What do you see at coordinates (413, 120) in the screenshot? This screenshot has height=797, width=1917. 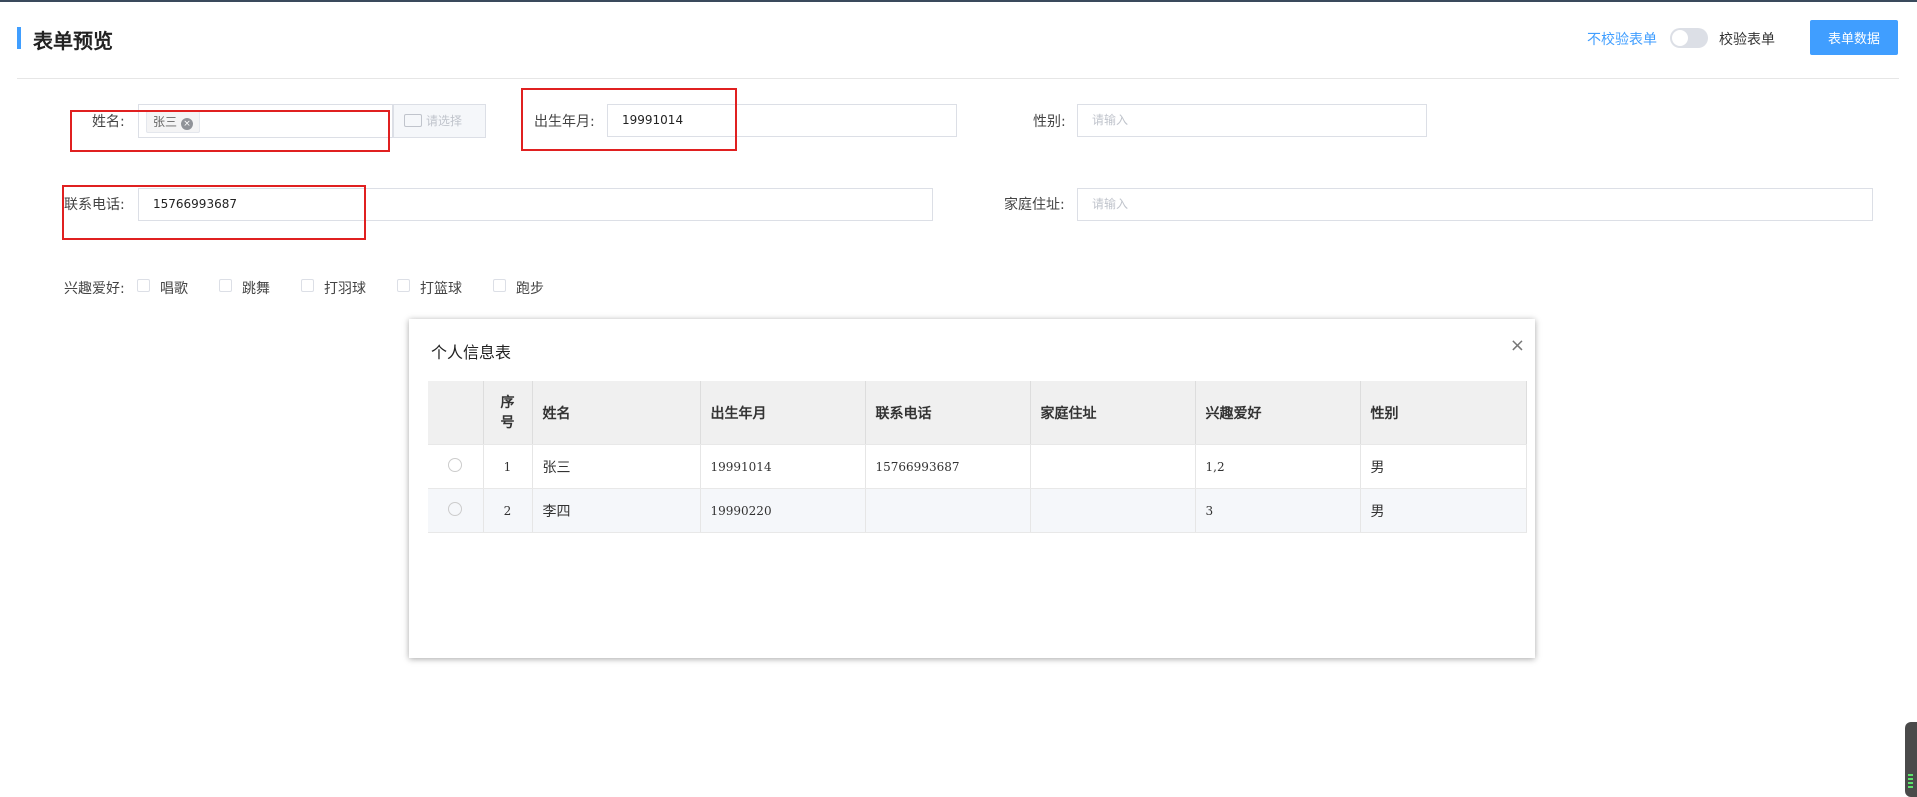 I see `message-icon` at bounding box center [413, 120].